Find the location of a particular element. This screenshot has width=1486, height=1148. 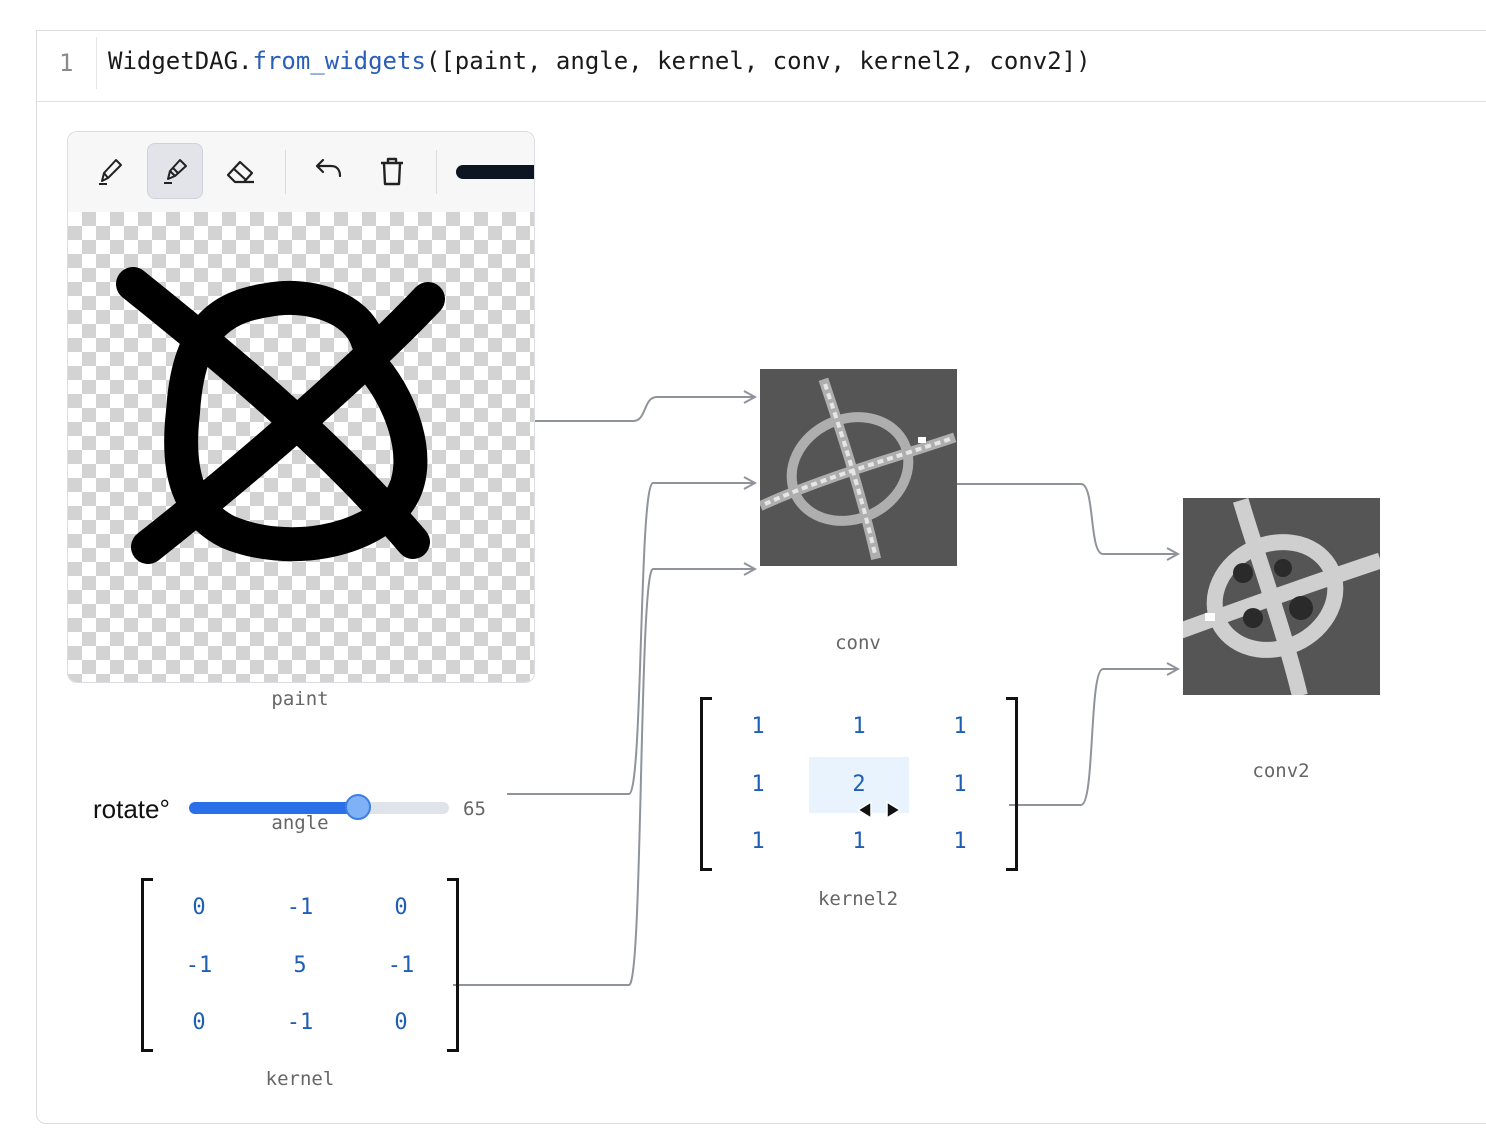

eraser-icon is located at coordinates (240, 172).